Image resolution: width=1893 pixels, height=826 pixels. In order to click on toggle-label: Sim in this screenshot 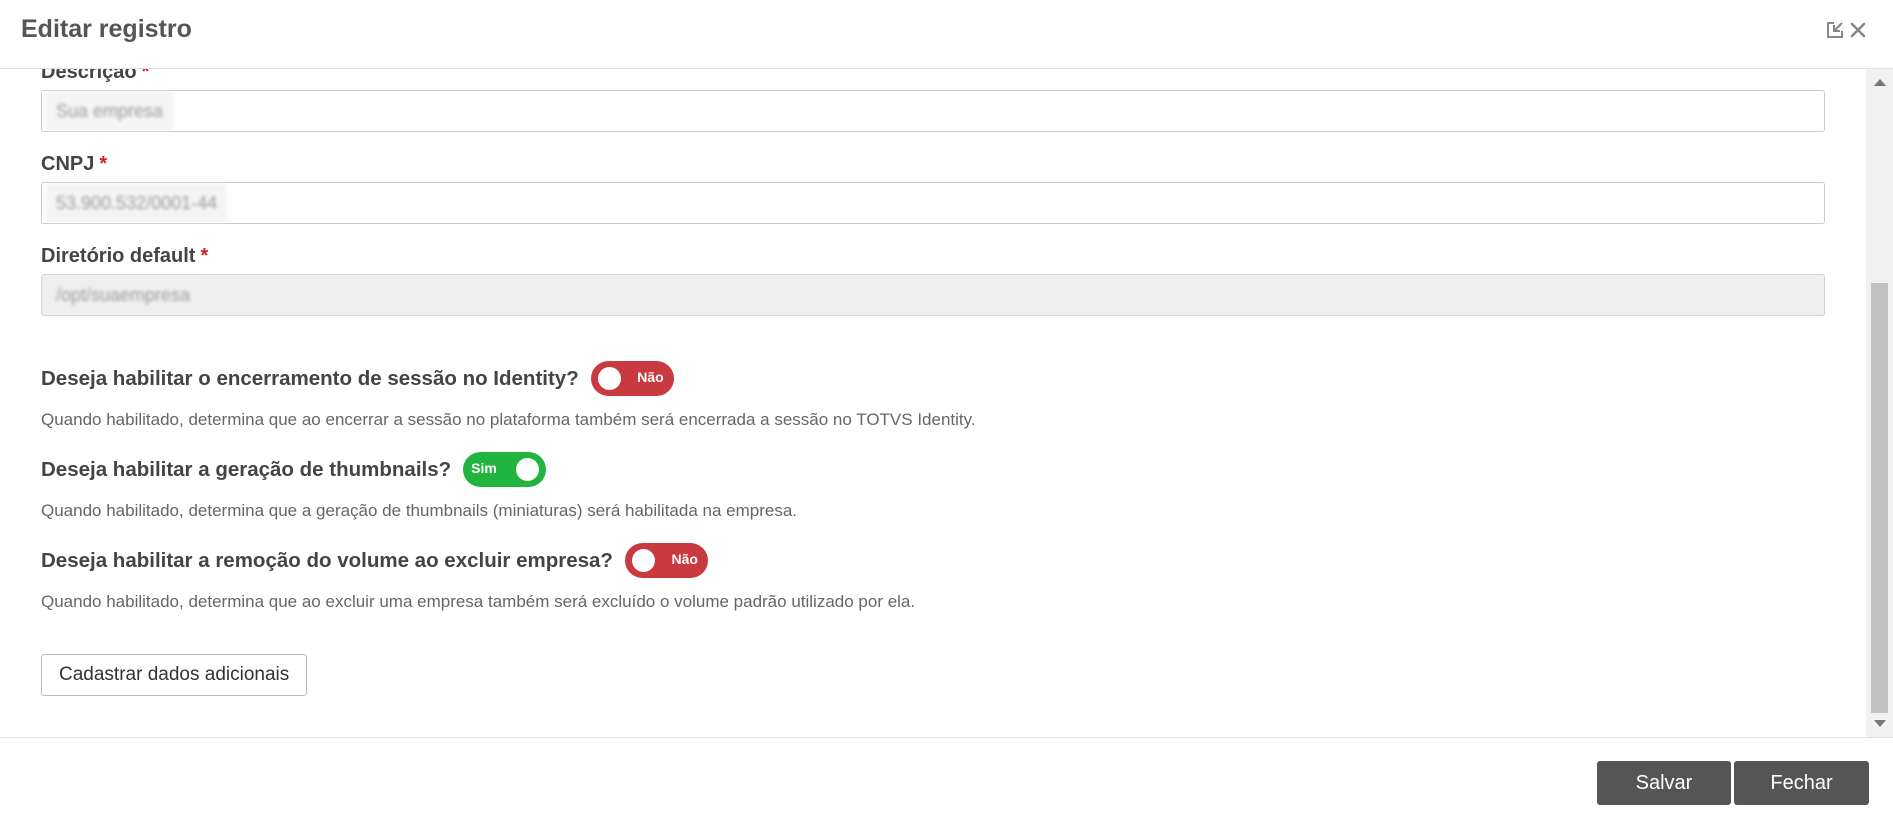, I will do `click(484, 468)`.